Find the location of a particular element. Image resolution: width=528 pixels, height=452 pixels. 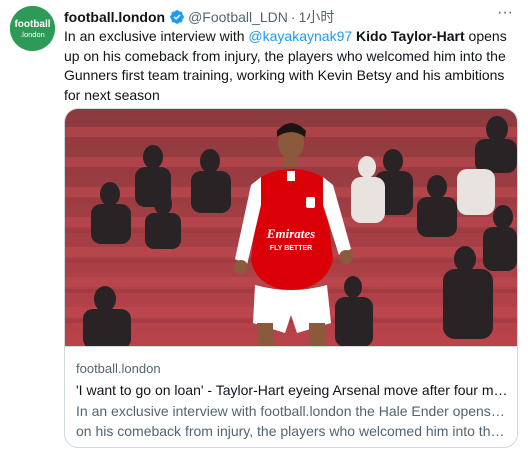

verified-badge-icon is located at coordinates (177, 17).